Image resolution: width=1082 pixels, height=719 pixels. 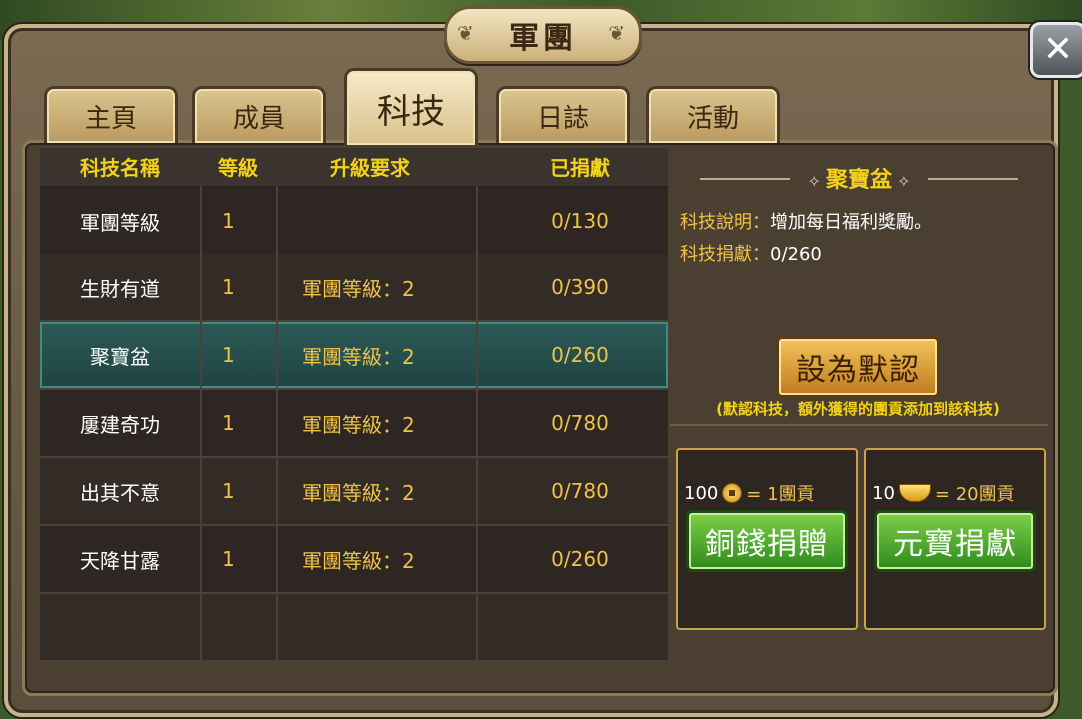 What do you see at coordinates (120, 288) in the screenshot?
I see `tech-name: 生財有道` at bounding box center [120, 288].